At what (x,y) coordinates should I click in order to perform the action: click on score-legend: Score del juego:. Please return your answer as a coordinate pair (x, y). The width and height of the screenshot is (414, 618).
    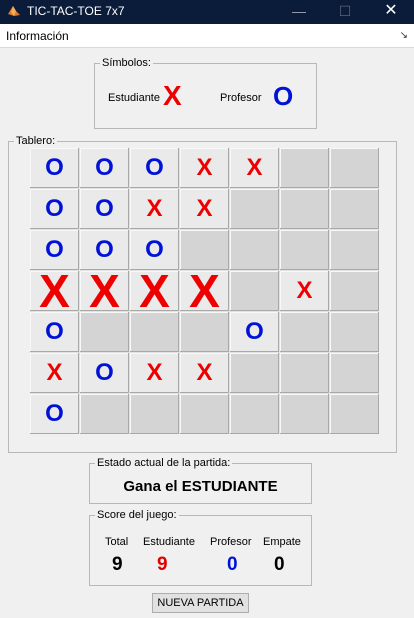
    Looking at the image, I should click on (137, 515).